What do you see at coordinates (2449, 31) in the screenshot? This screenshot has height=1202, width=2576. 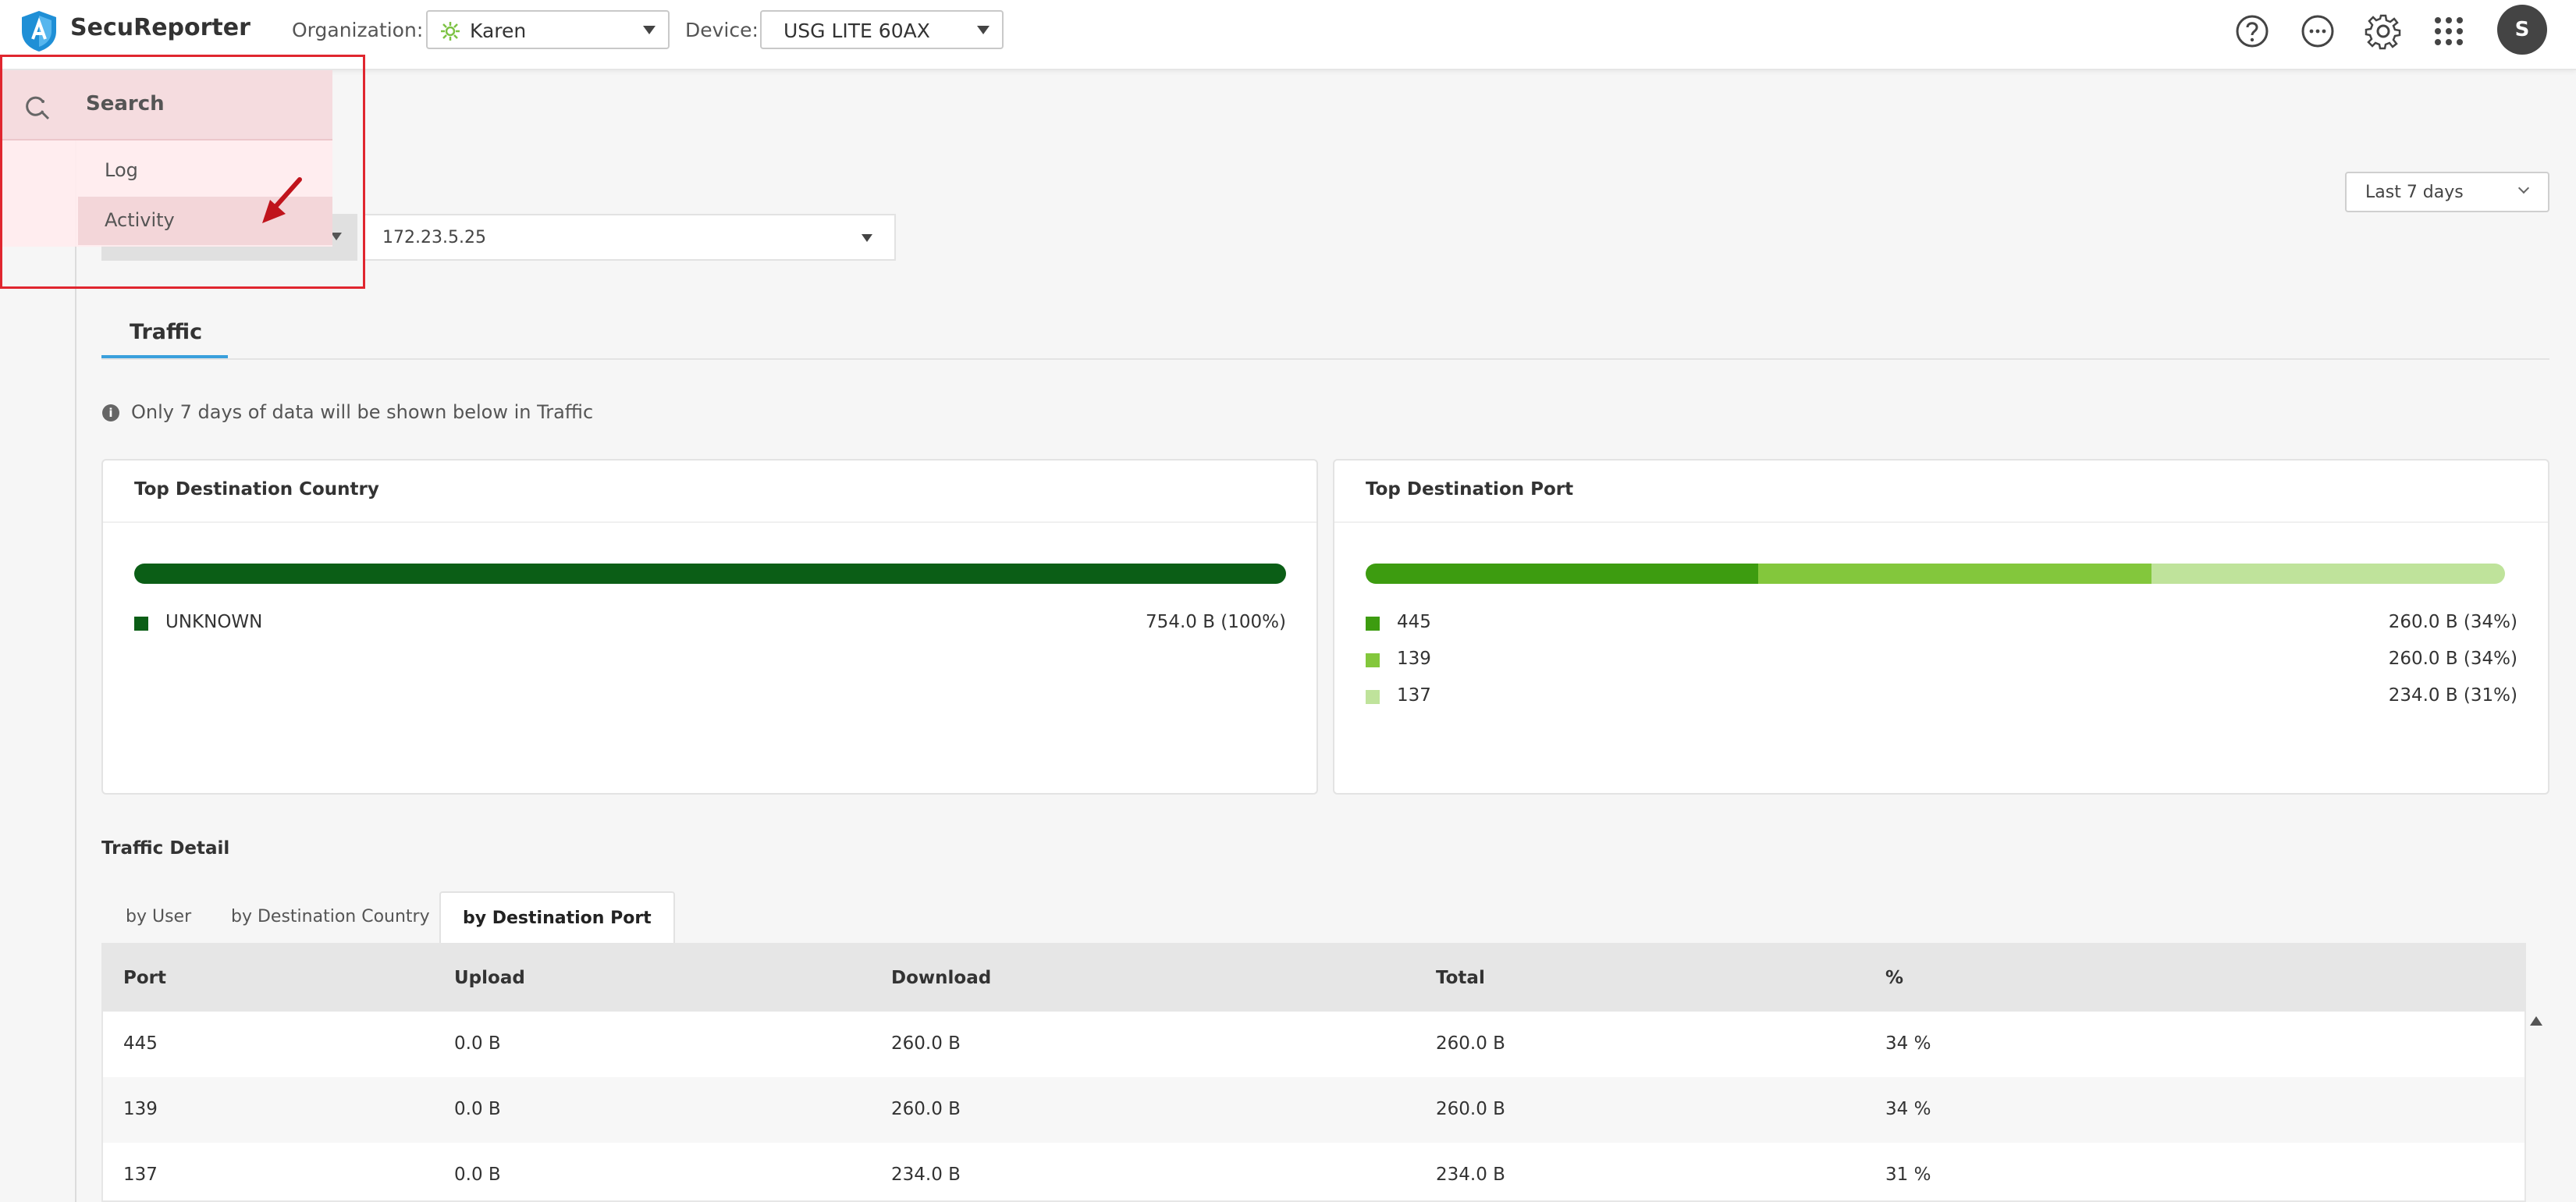 I see `apps-grid-icon` at bounding box center [2449, 31].